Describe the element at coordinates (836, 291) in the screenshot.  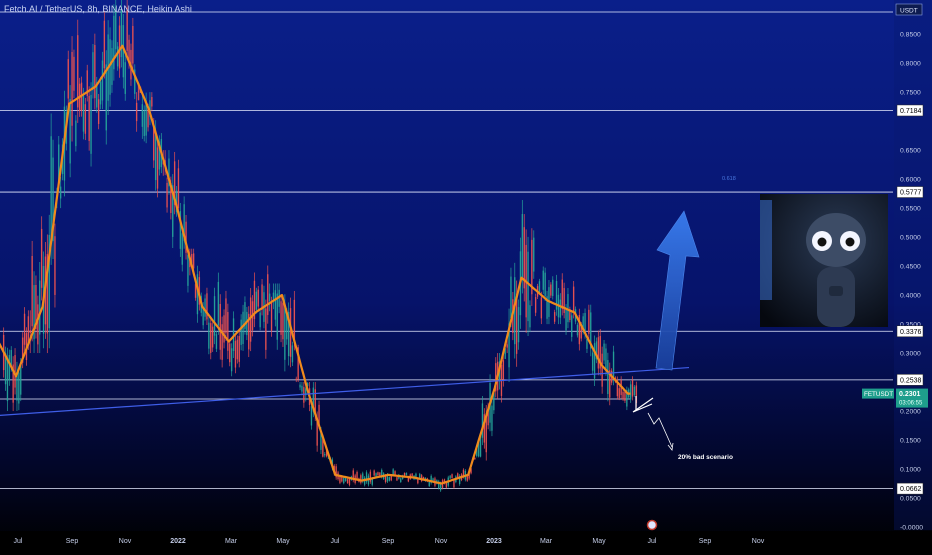
I see `robot-chest` at that location.